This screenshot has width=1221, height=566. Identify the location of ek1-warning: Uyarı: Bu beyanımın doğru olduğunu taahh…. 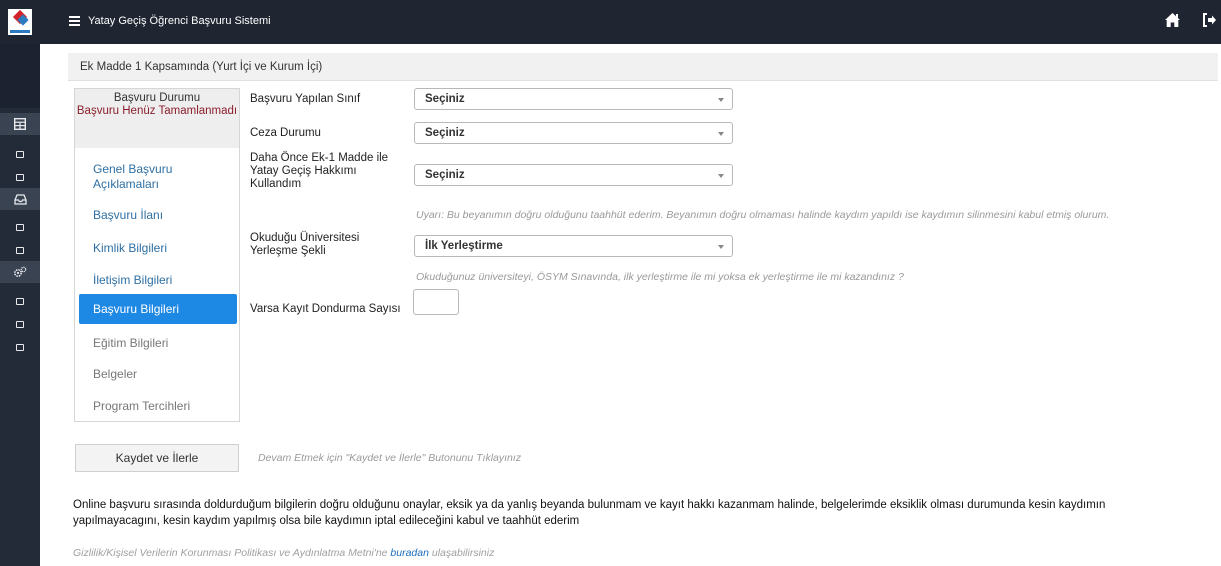
(763, 215).